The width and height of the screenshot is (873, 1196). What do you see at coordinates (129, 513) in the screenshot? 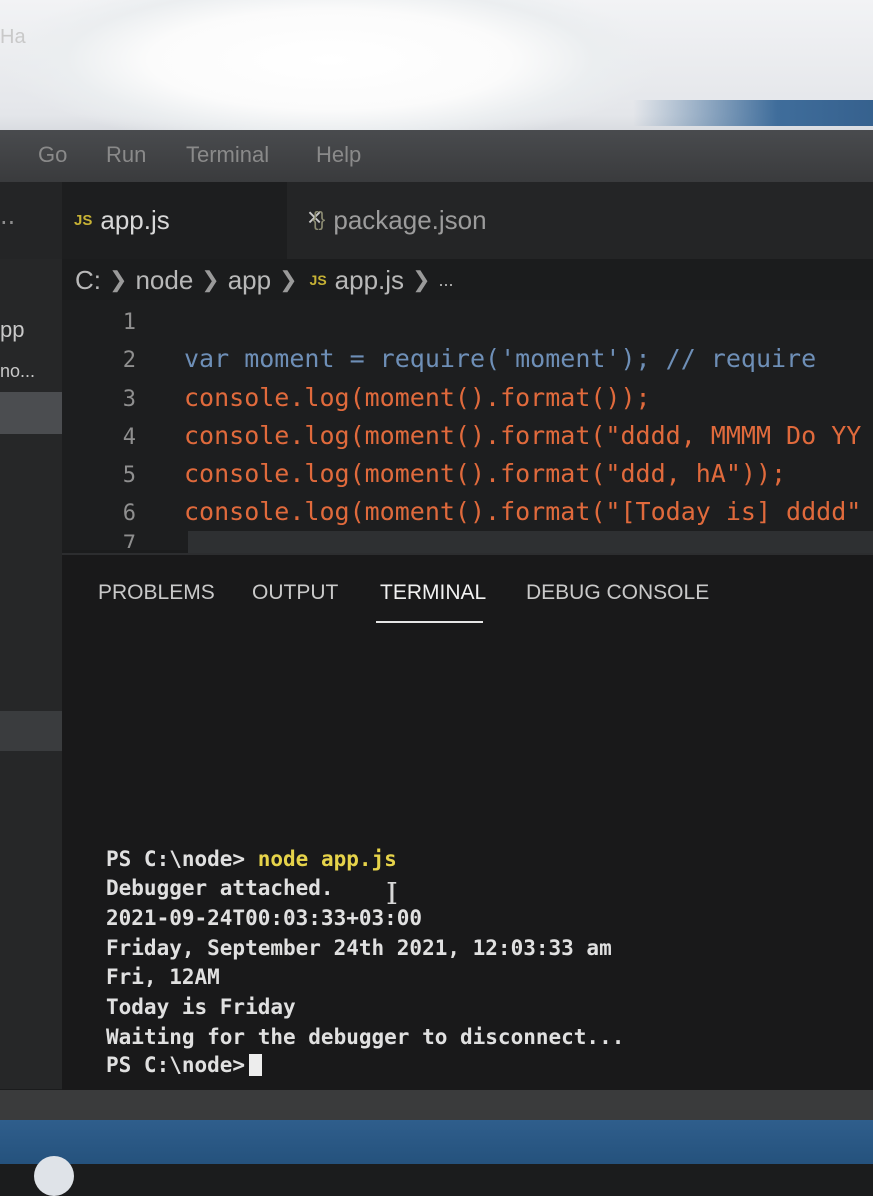
I see `line-number: 6` at bounding box center [129, 513].